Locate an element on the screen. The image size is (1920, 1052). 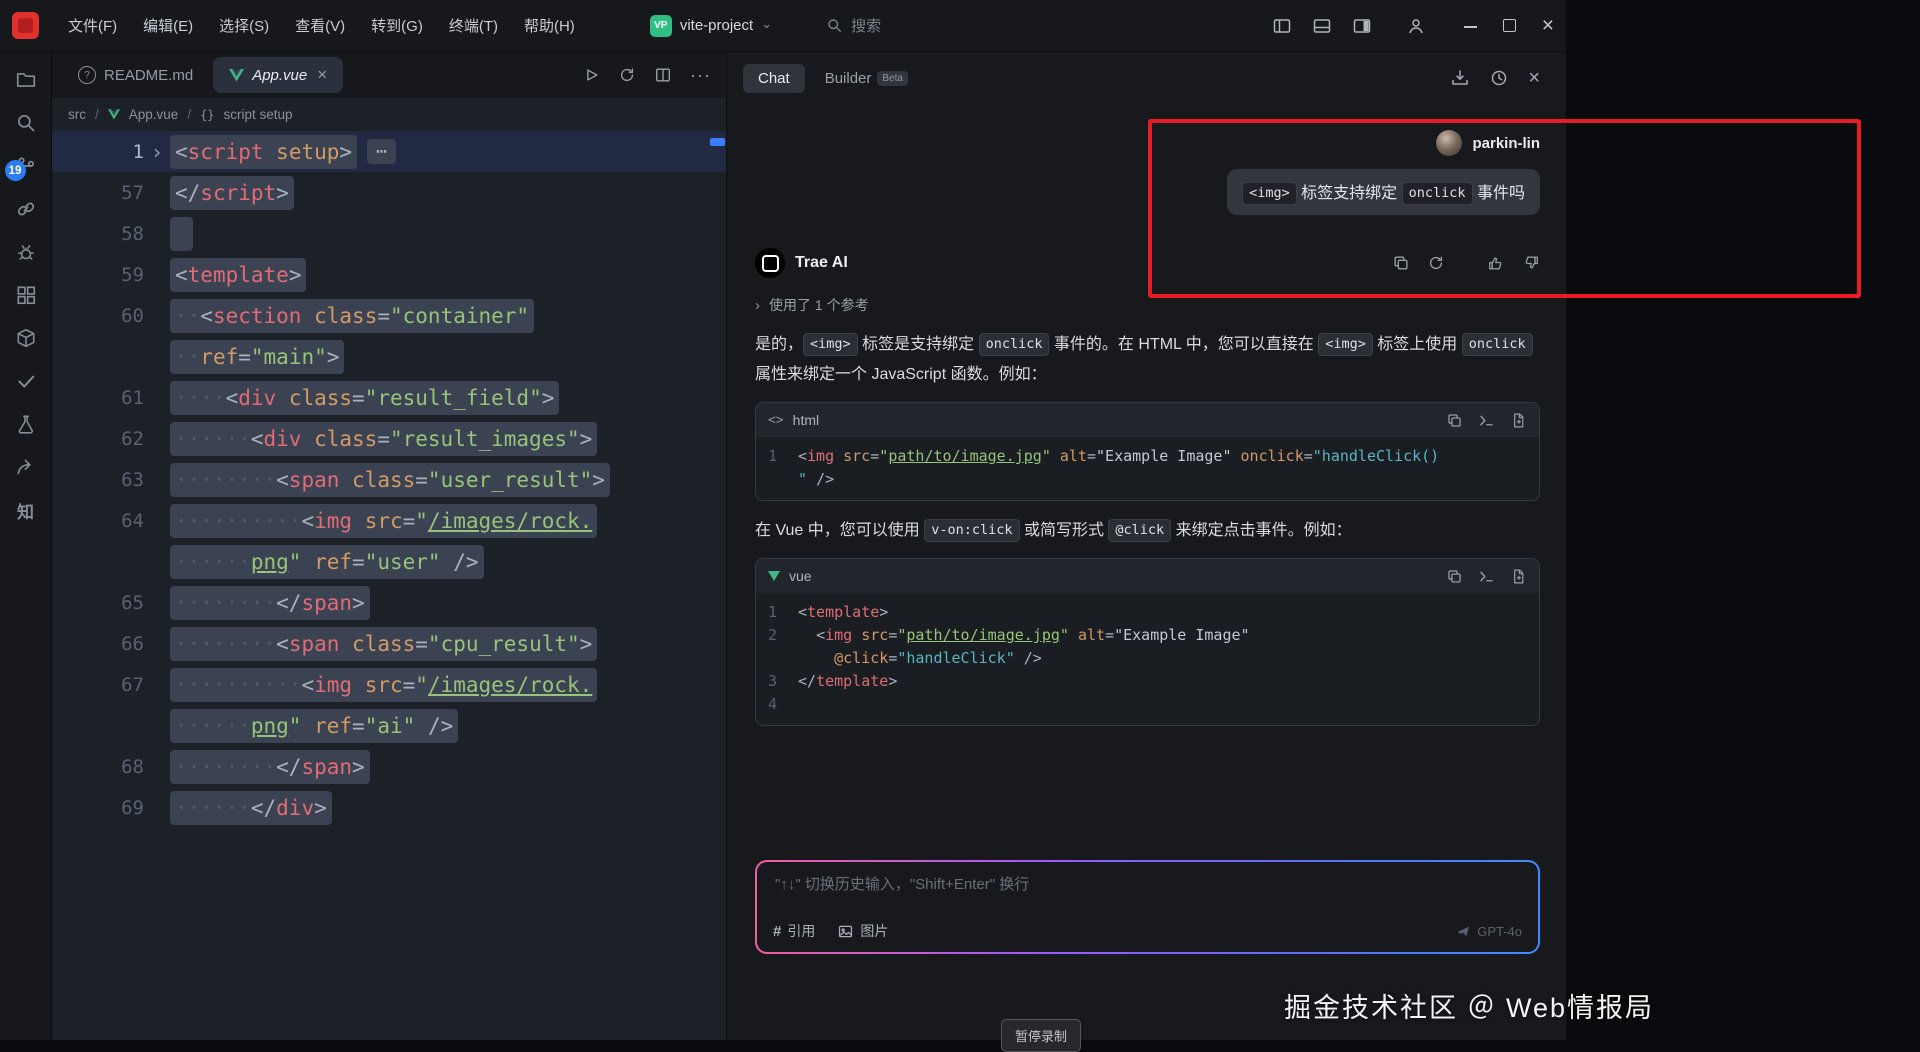
fold-indicator: › is located at coordinates (157, 152).